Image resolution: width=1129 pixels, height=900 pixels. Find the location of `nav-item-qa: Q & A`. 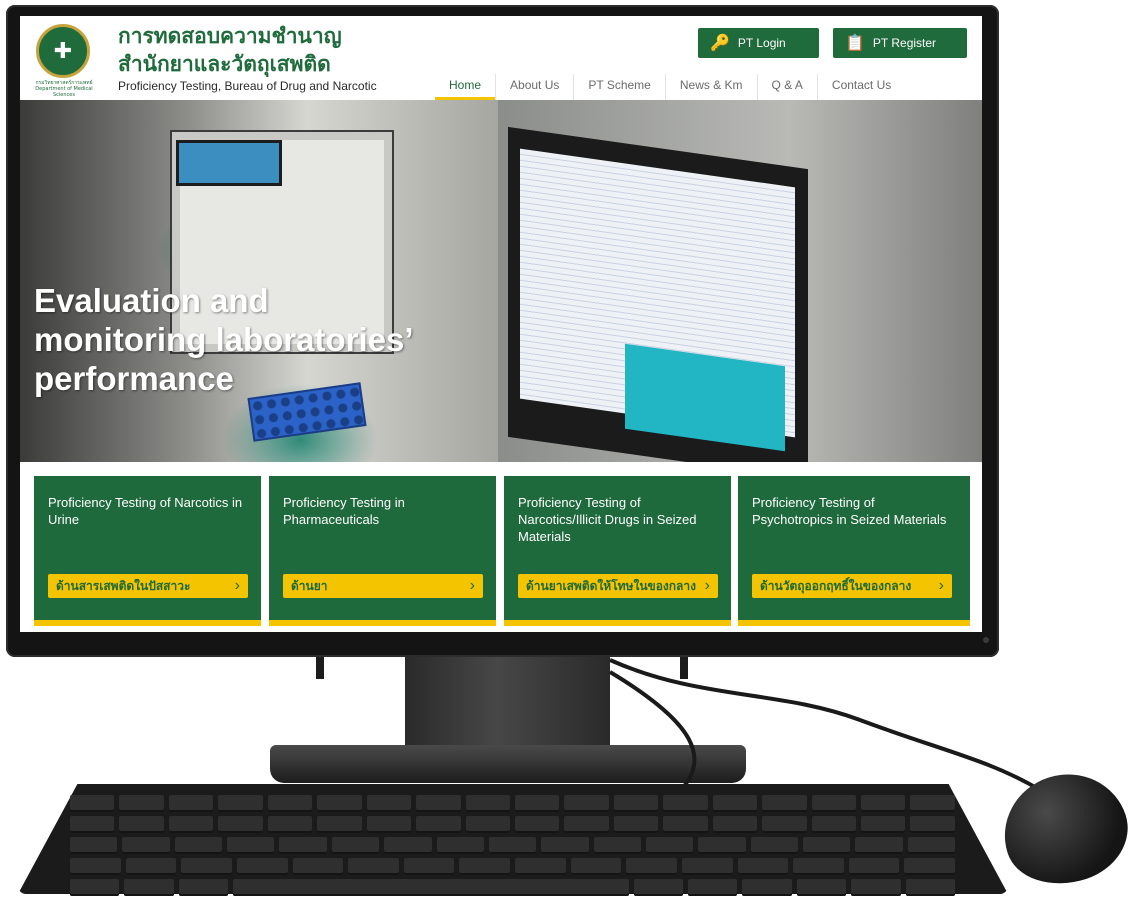

nav-item-qa: Q & A is located at coordinates (786, 87).